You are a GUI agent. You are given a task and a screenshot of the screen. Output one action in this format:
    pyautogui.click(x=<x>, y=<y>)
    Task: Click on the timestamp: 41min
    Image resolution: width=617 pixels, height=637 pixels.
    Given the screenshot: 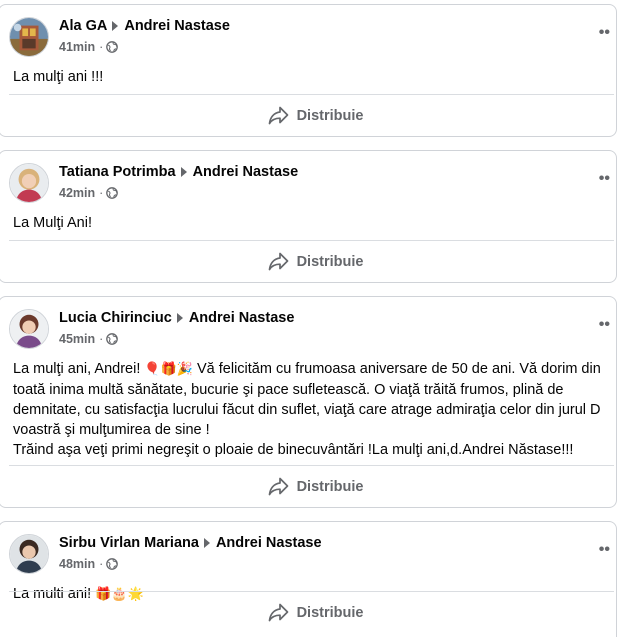 What is the action you would take?
    pyautogui.click(x=77, y=47)
    